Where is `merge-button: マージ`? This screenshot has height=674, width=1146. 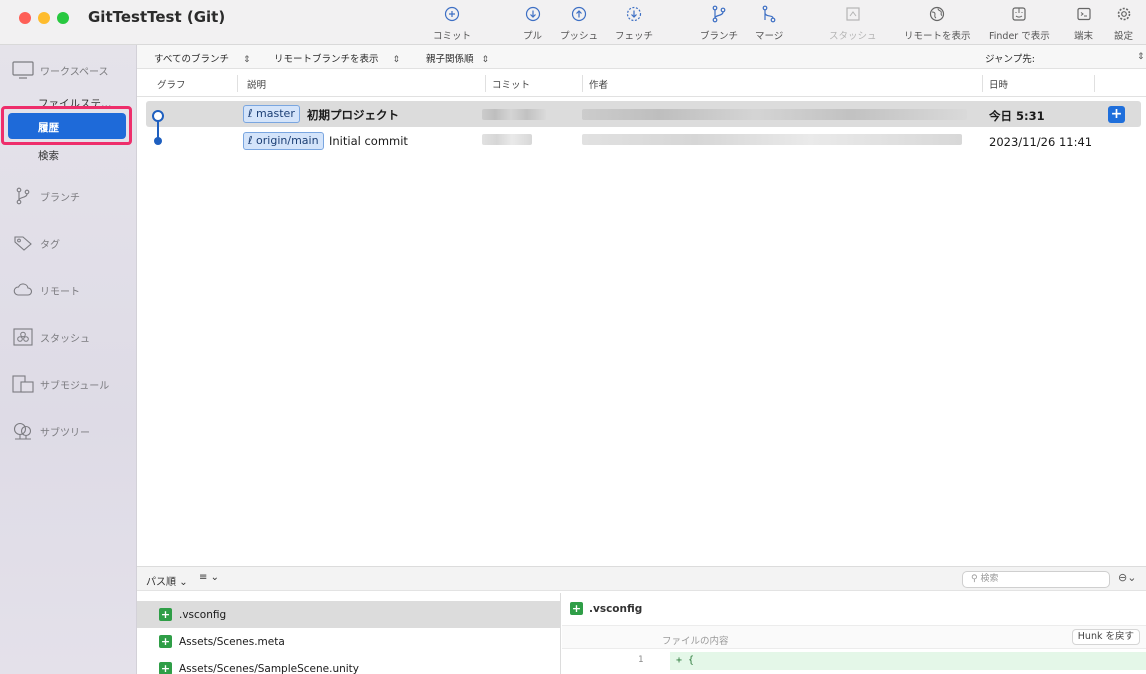 merge-button: マージ is located at coordinates (769, 24).